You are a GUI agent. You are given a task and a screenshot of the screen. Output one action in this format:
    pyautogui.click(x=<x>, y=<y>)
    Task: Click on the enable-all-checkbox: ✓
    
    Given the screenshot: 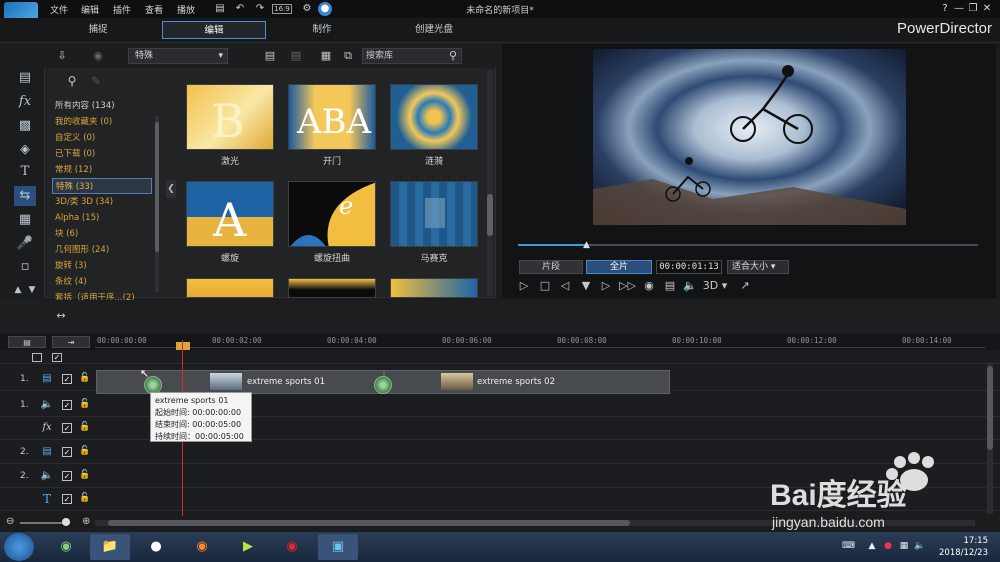 What is the action you would take?
    pyautogui.click(x=57, y=357)
    